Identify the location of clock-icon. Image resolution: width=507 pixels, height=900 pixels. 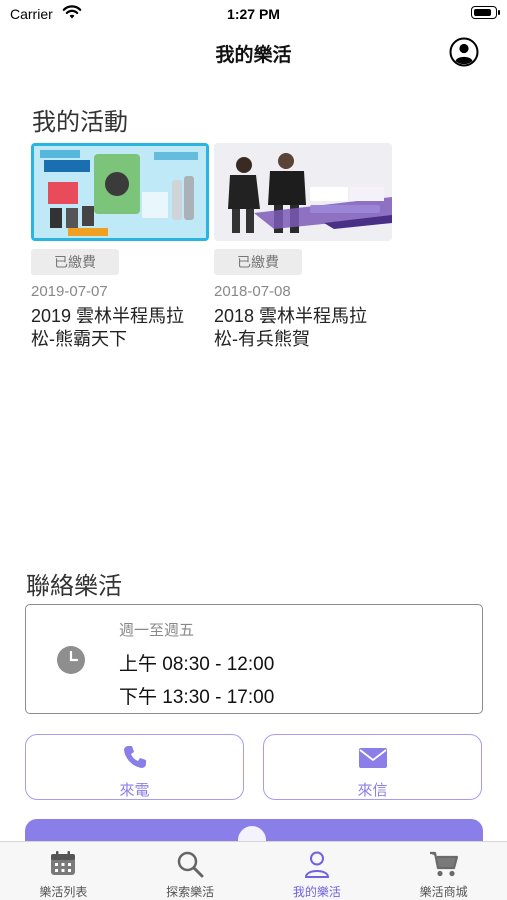
(71, 660).